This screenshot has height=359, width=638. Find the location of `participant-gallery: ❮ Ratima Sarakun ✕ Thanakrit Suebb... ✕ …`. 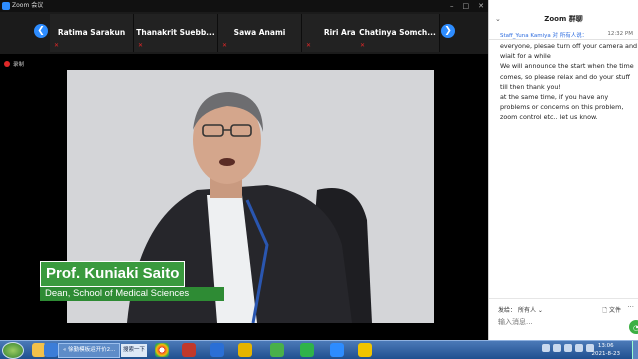

participant-gallery: ❮ Ratima Sarakun ✕ Thanakrit Suebb... ✕ … is located at coordinates (244, 33).